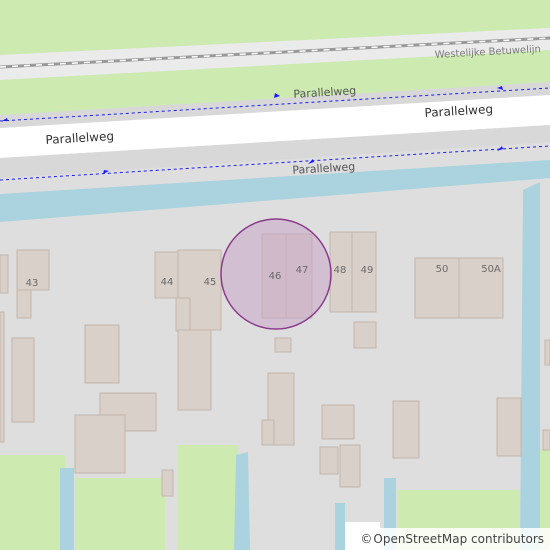 The image size is (550, 550). Describe the element at coordinates (32, 283) in the screenshot. I see `house-number-43: 43` at that location.